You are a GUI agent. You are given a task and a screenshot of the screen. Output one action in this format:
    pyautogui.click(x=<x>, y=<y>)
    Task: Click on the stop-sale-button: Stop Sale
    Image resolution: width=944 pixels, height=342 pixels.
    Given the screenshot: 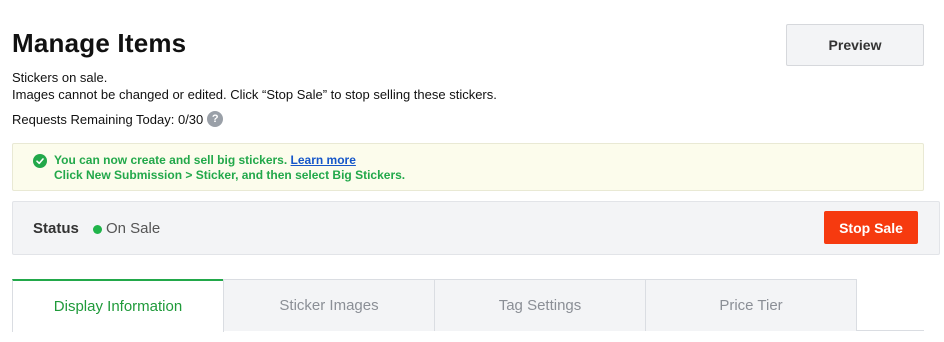 What is the action you would take?
    pyautogui.click(x=871, y=227)
    